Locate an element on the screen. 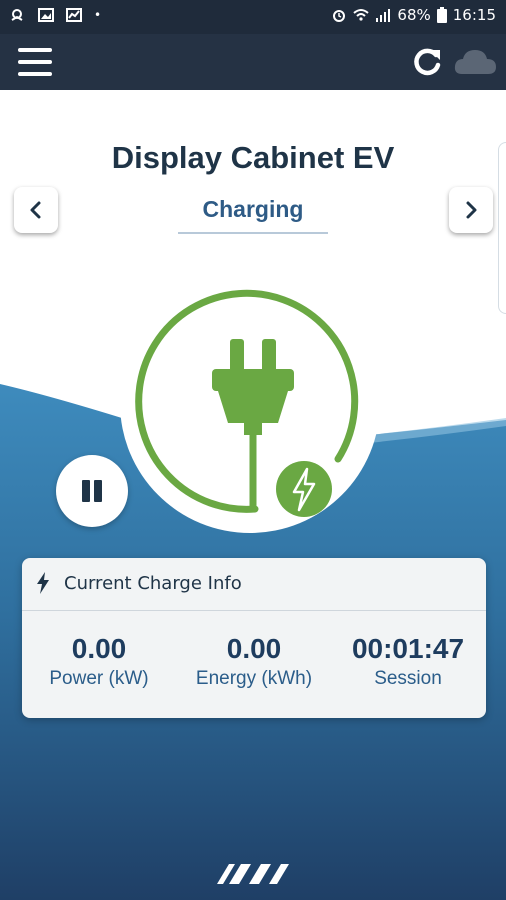  menu-icon is located at coordinates (35, 62).